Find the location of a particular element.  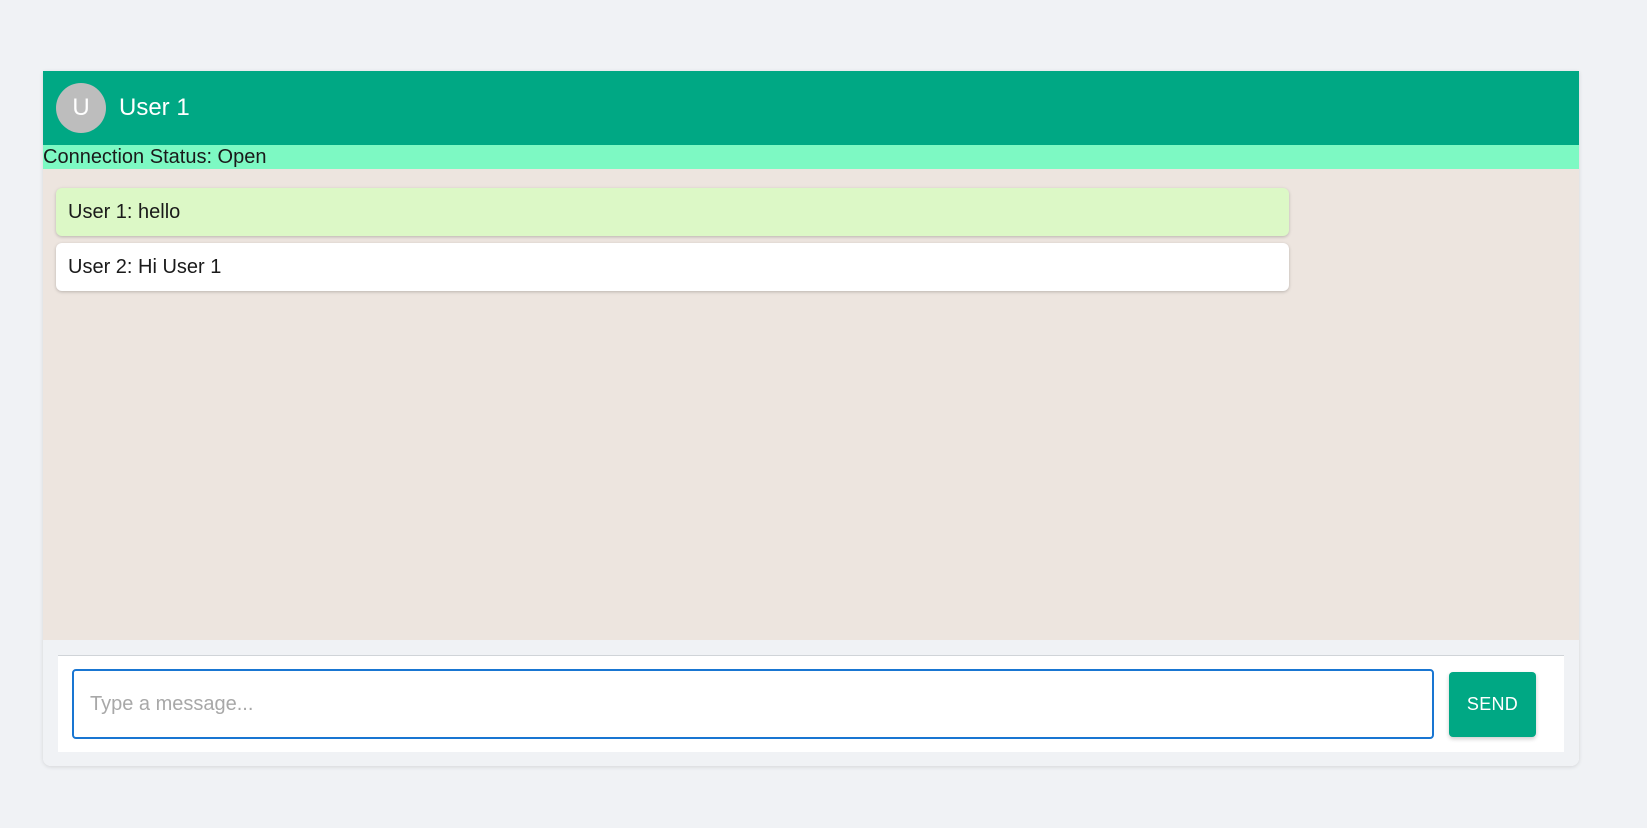

chat-header: U User 1 is located at coordinates (811, 108).